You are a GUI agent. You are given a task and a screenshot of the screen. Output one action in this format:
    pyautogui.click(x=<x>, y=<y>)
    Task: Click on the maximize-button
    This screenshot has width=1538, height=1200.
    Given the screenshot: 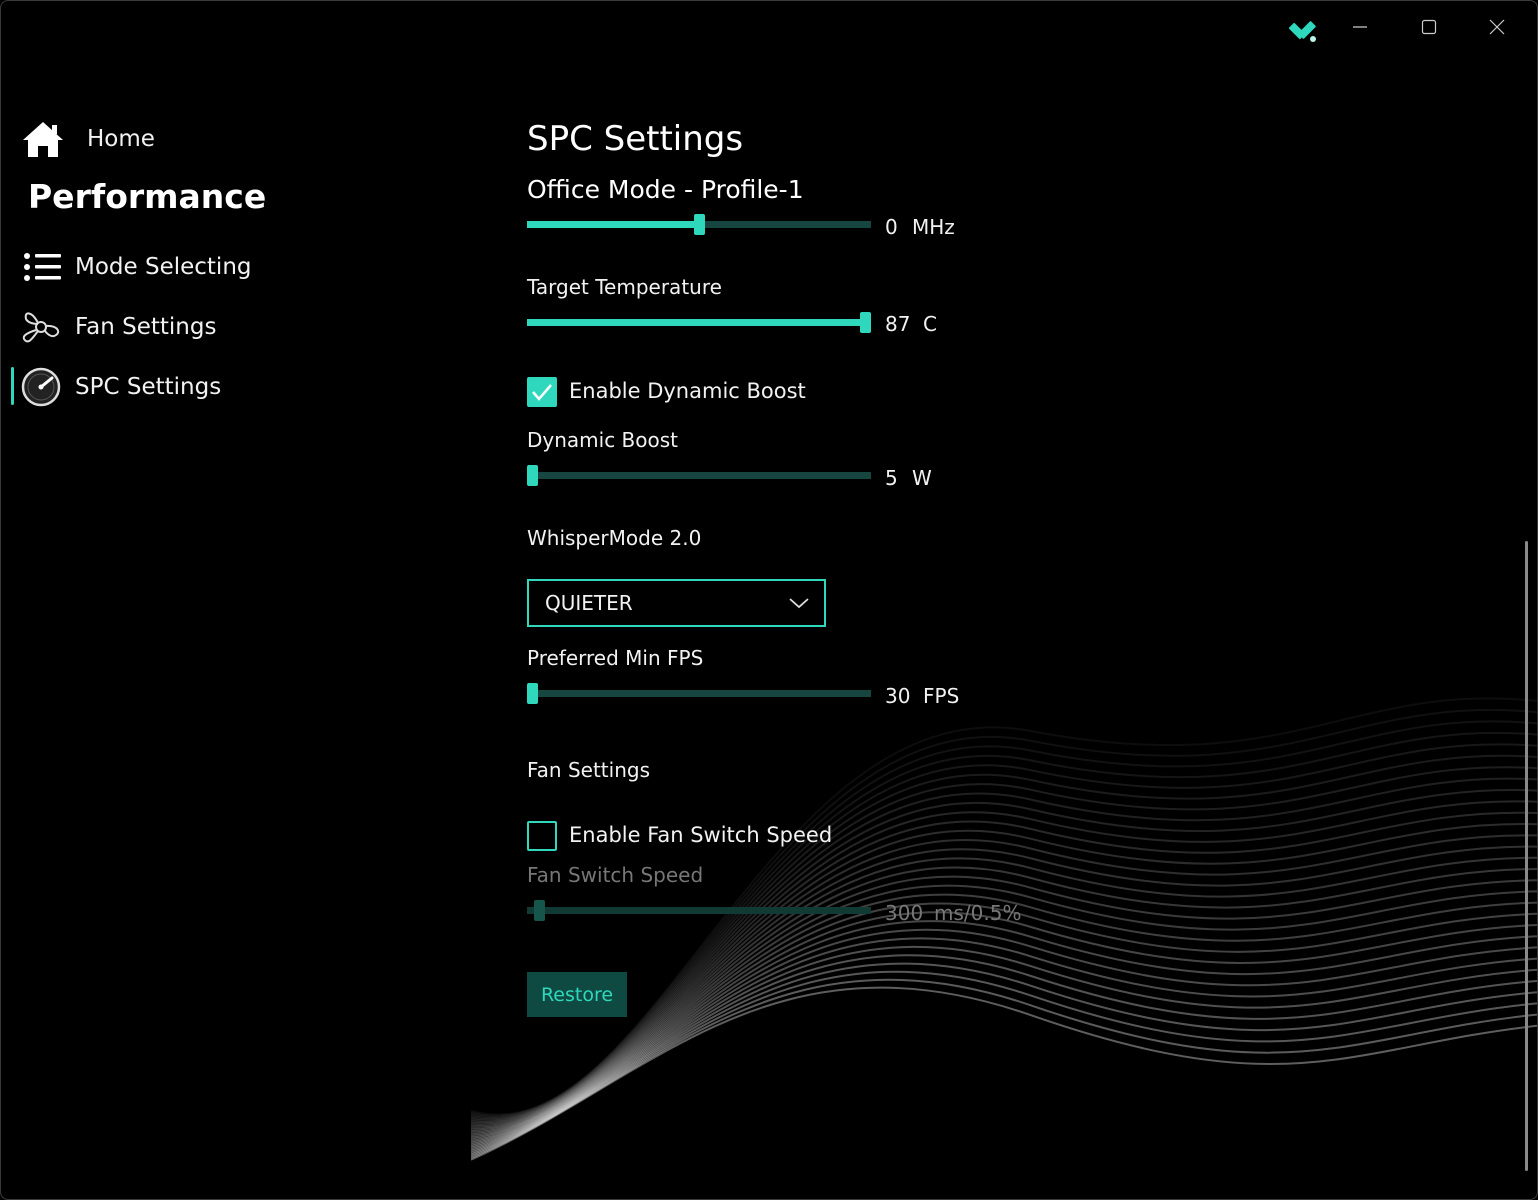 What is the action you would take?
    pyautogui.click(x=1429, y=27)
    